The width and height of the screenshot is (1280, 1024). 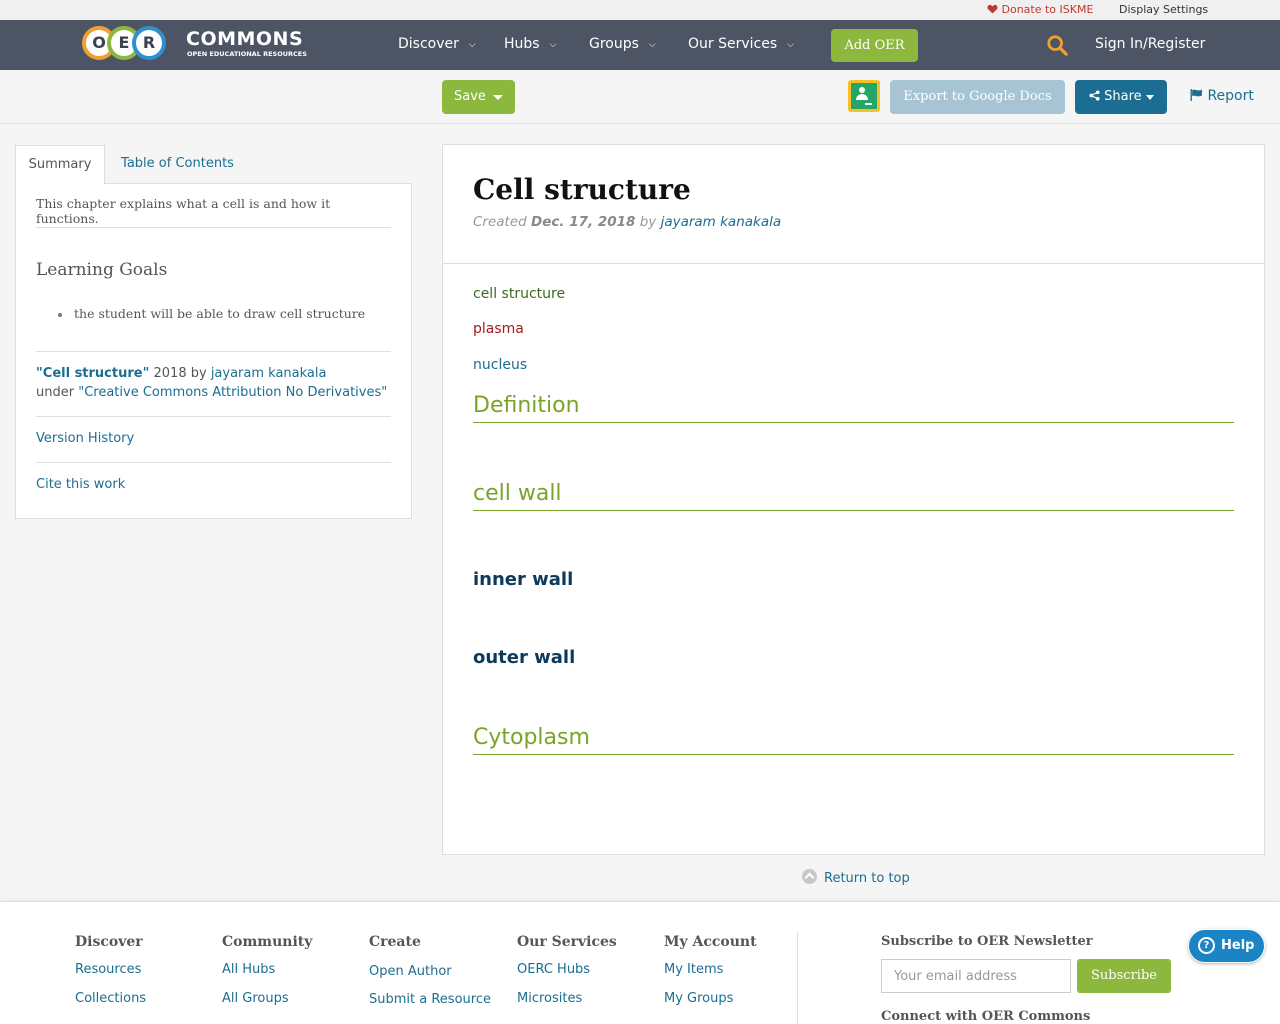 What do you see at coordinates (614, 44) in the screenshot?
I see `nav-groups-label: Groups` at bounding box center [614, 44].